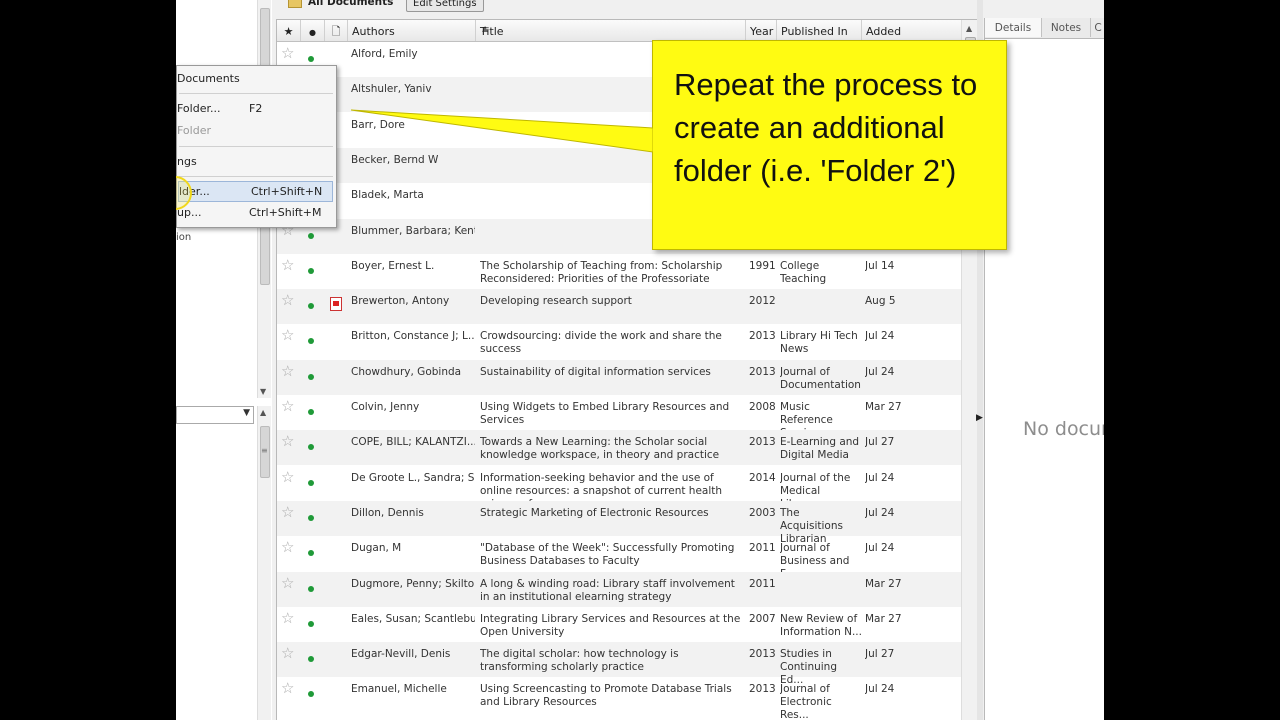 The height and width of the screenshot is (720, 1280). I want to click on menu-item-label: ngs, so click(187, 161).